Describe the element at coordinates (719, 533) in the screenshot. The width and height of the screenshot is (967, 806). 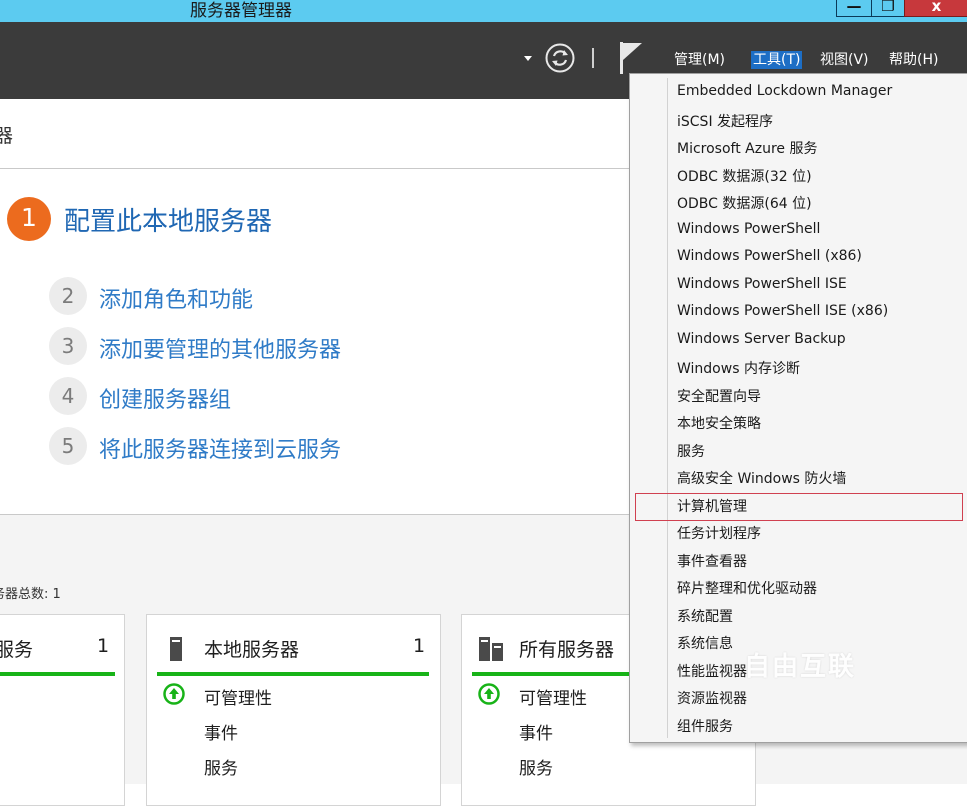
I see `menu-item-task-scheduler: 任务计划程序` at that location.